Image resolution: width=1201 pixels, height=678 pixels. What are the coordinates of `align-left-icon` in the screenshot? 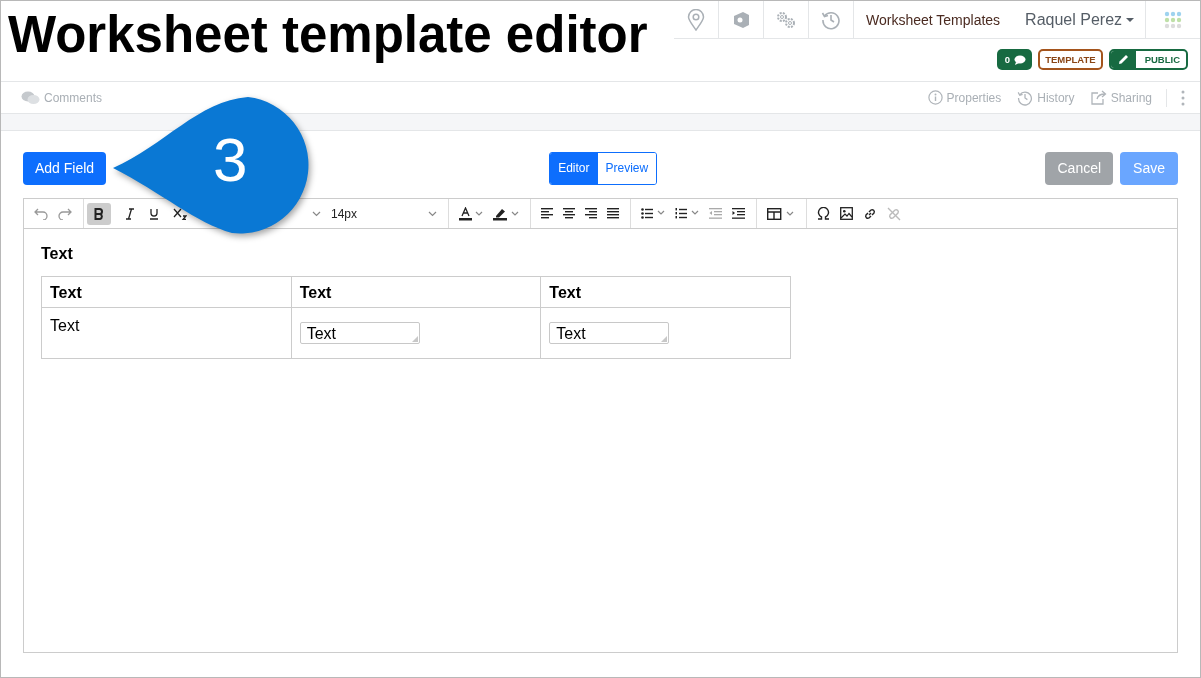 It's located at (547, 213).